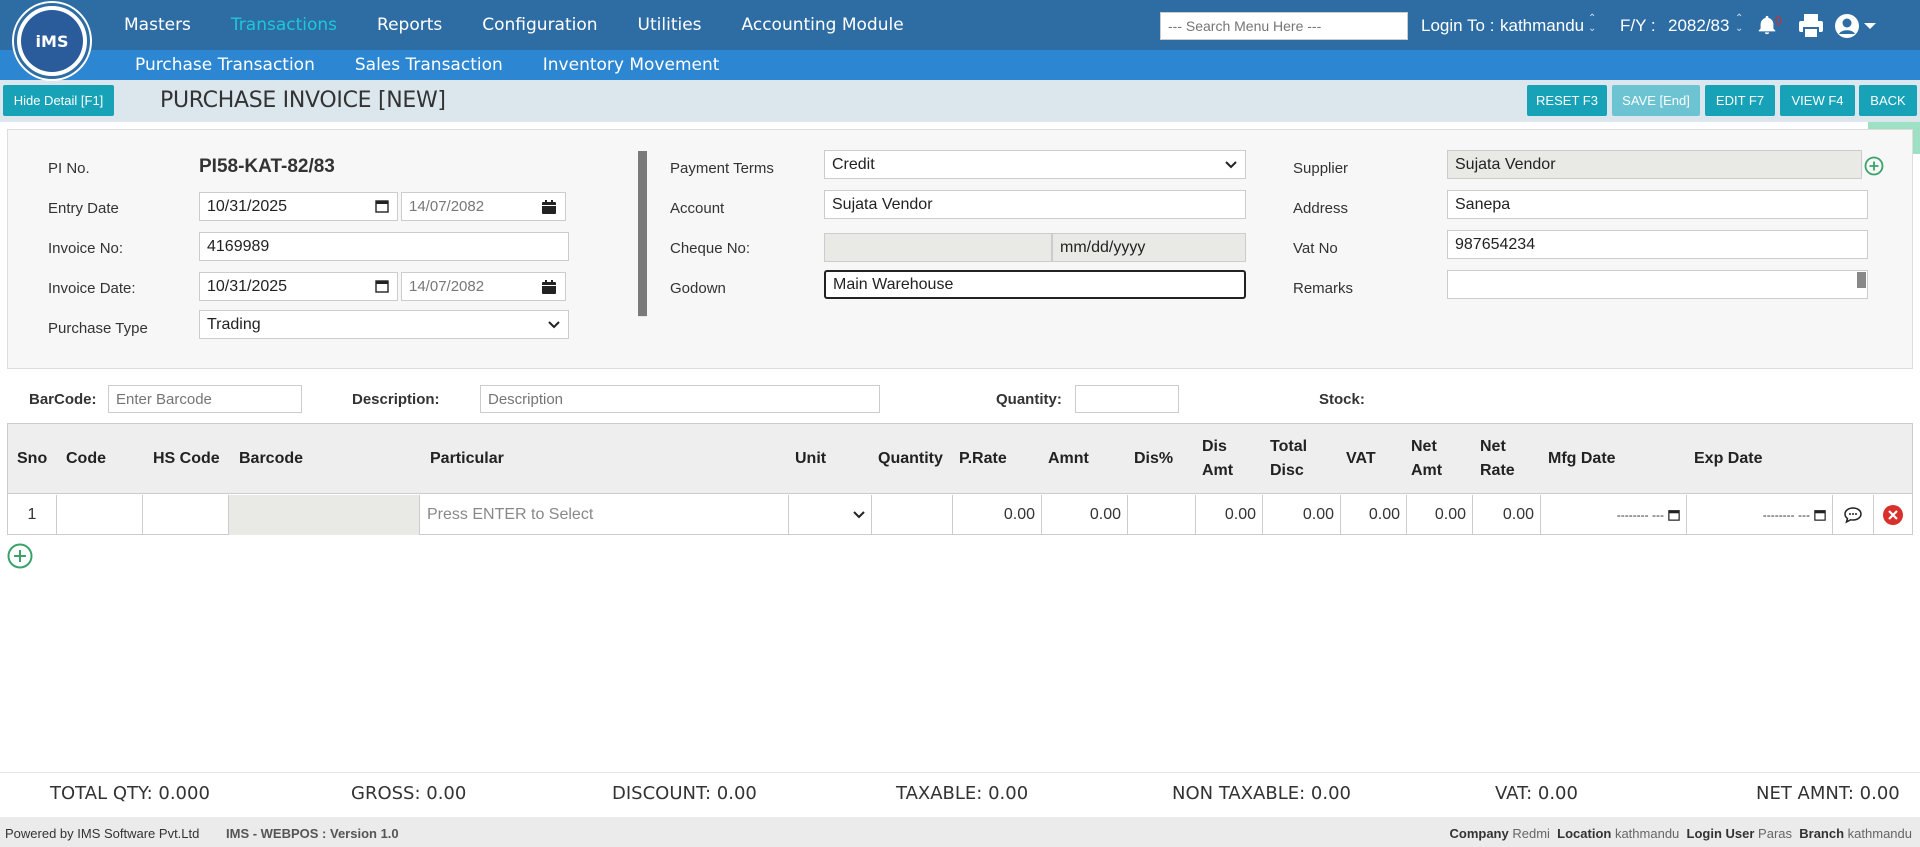 Image resolution: width=1920 pixels, height=847 pixels. What do you see at coordinates (823, 25) in the screenshot?
I see `menu-accounting-module: Accounting Module` at bounding box center [823, 25].